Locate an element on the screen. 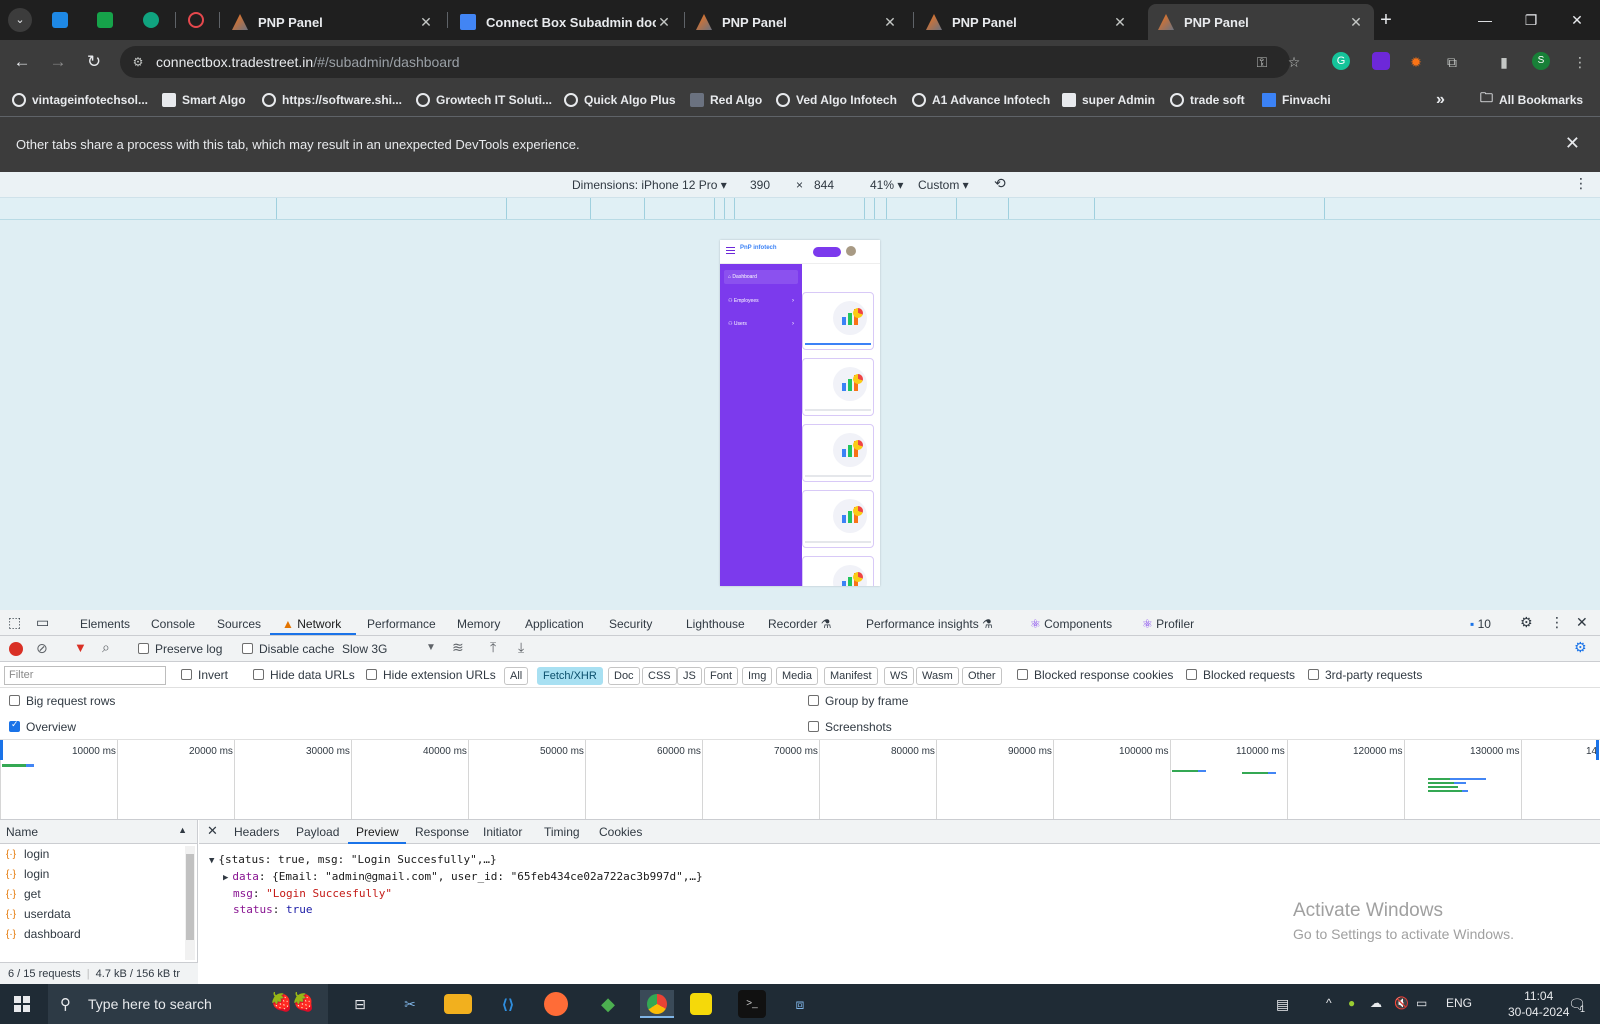 The image size is (1600, 1024). import-har-icon: ⤒ is located at coordinates (493, 647).